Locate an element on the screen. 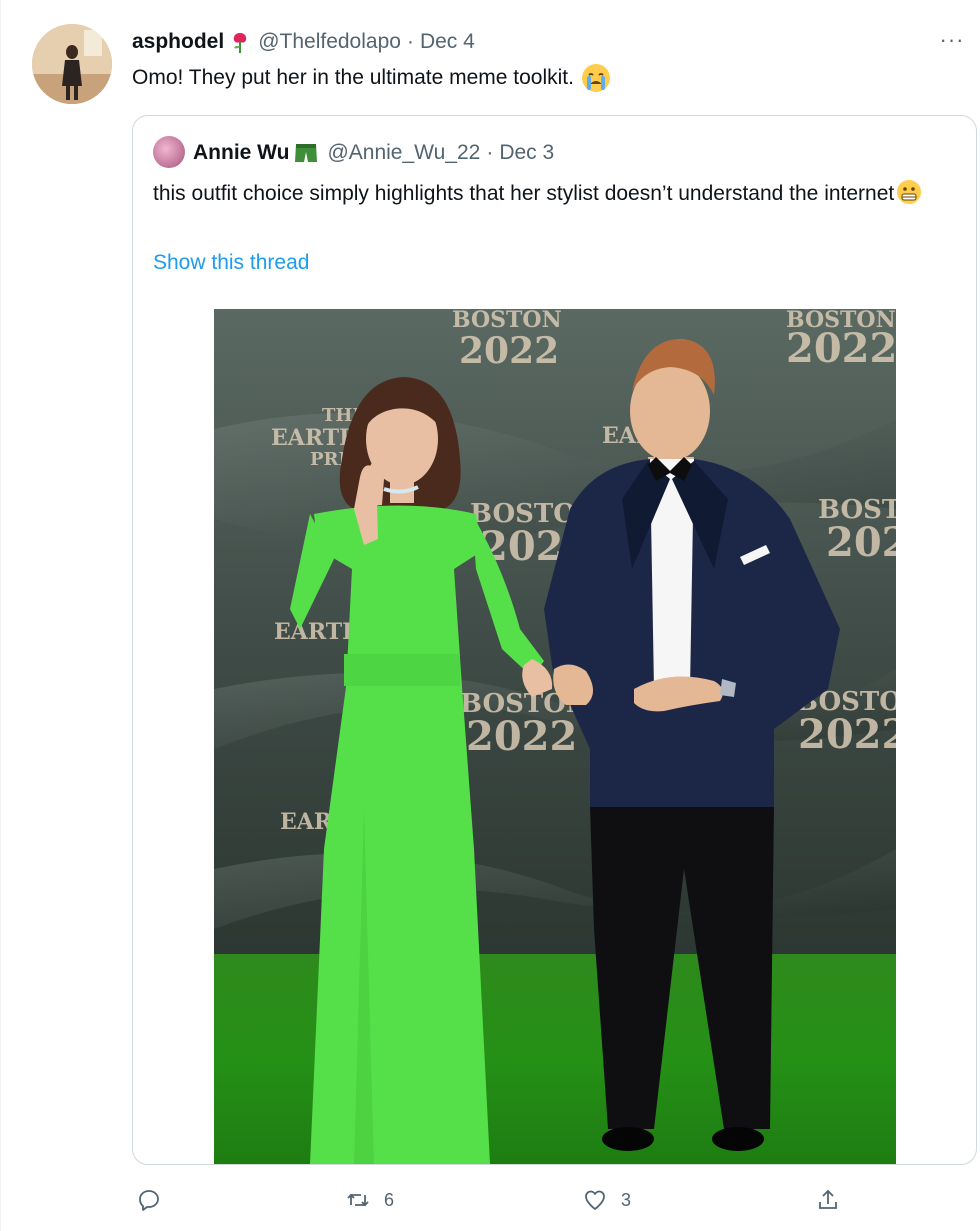  rose-emoji-icon is located at coordinates (240, 42).